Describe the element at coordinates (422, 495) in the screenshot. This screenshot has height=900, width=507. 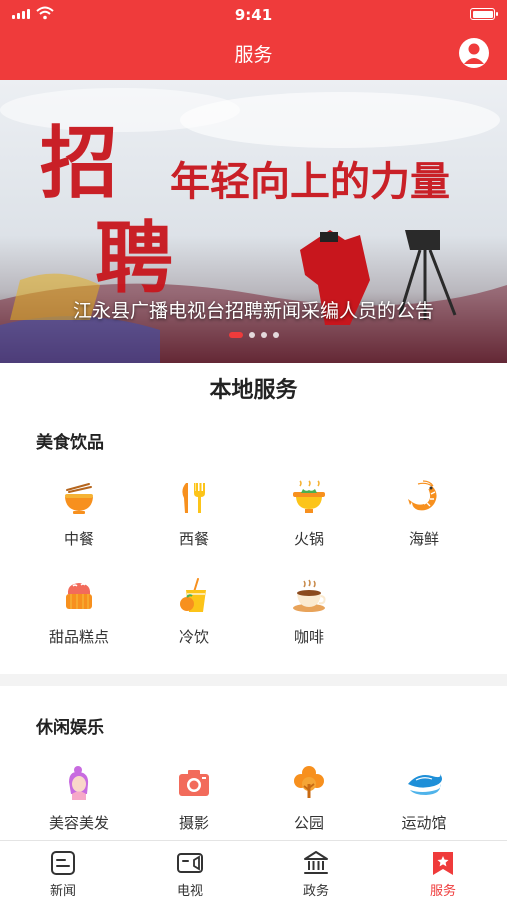
I see `shrimp-icon` at that location.